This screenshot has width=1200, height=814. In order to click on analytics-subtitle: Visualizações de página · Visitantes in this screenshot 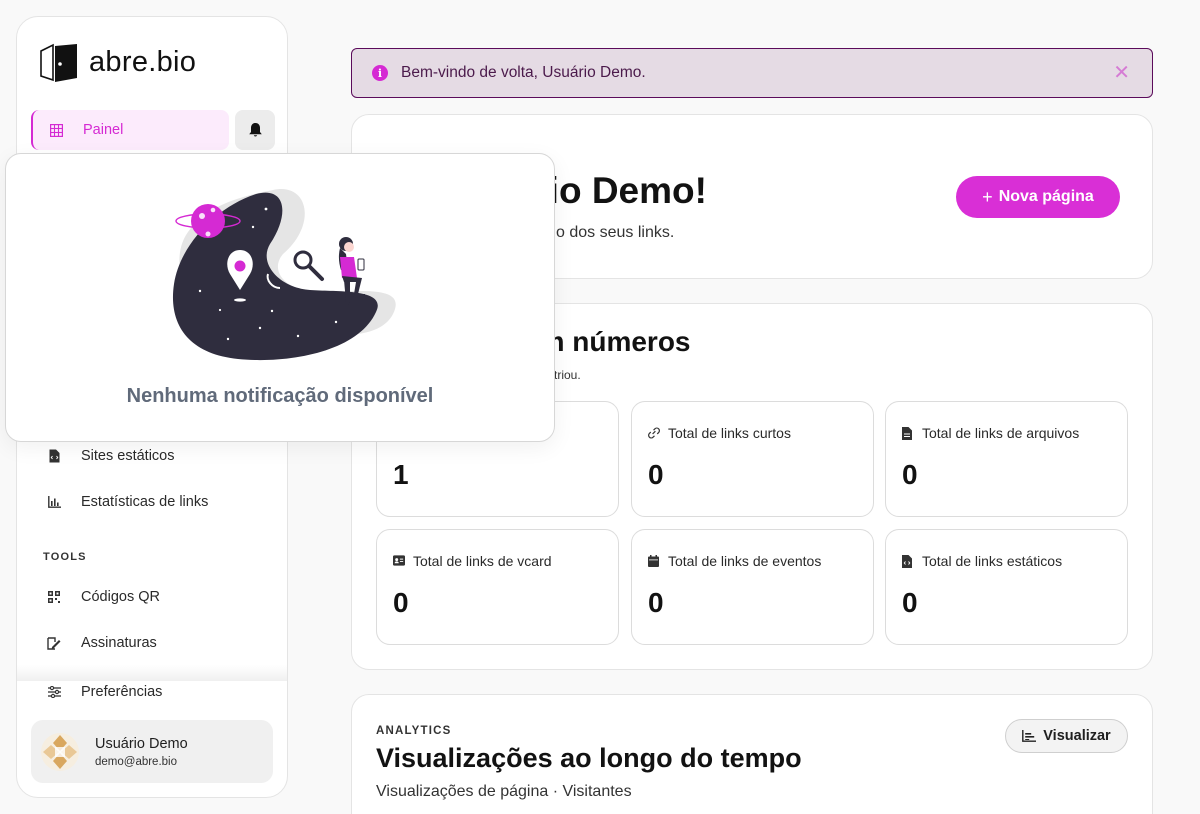, I will do `click(504, 791)`.